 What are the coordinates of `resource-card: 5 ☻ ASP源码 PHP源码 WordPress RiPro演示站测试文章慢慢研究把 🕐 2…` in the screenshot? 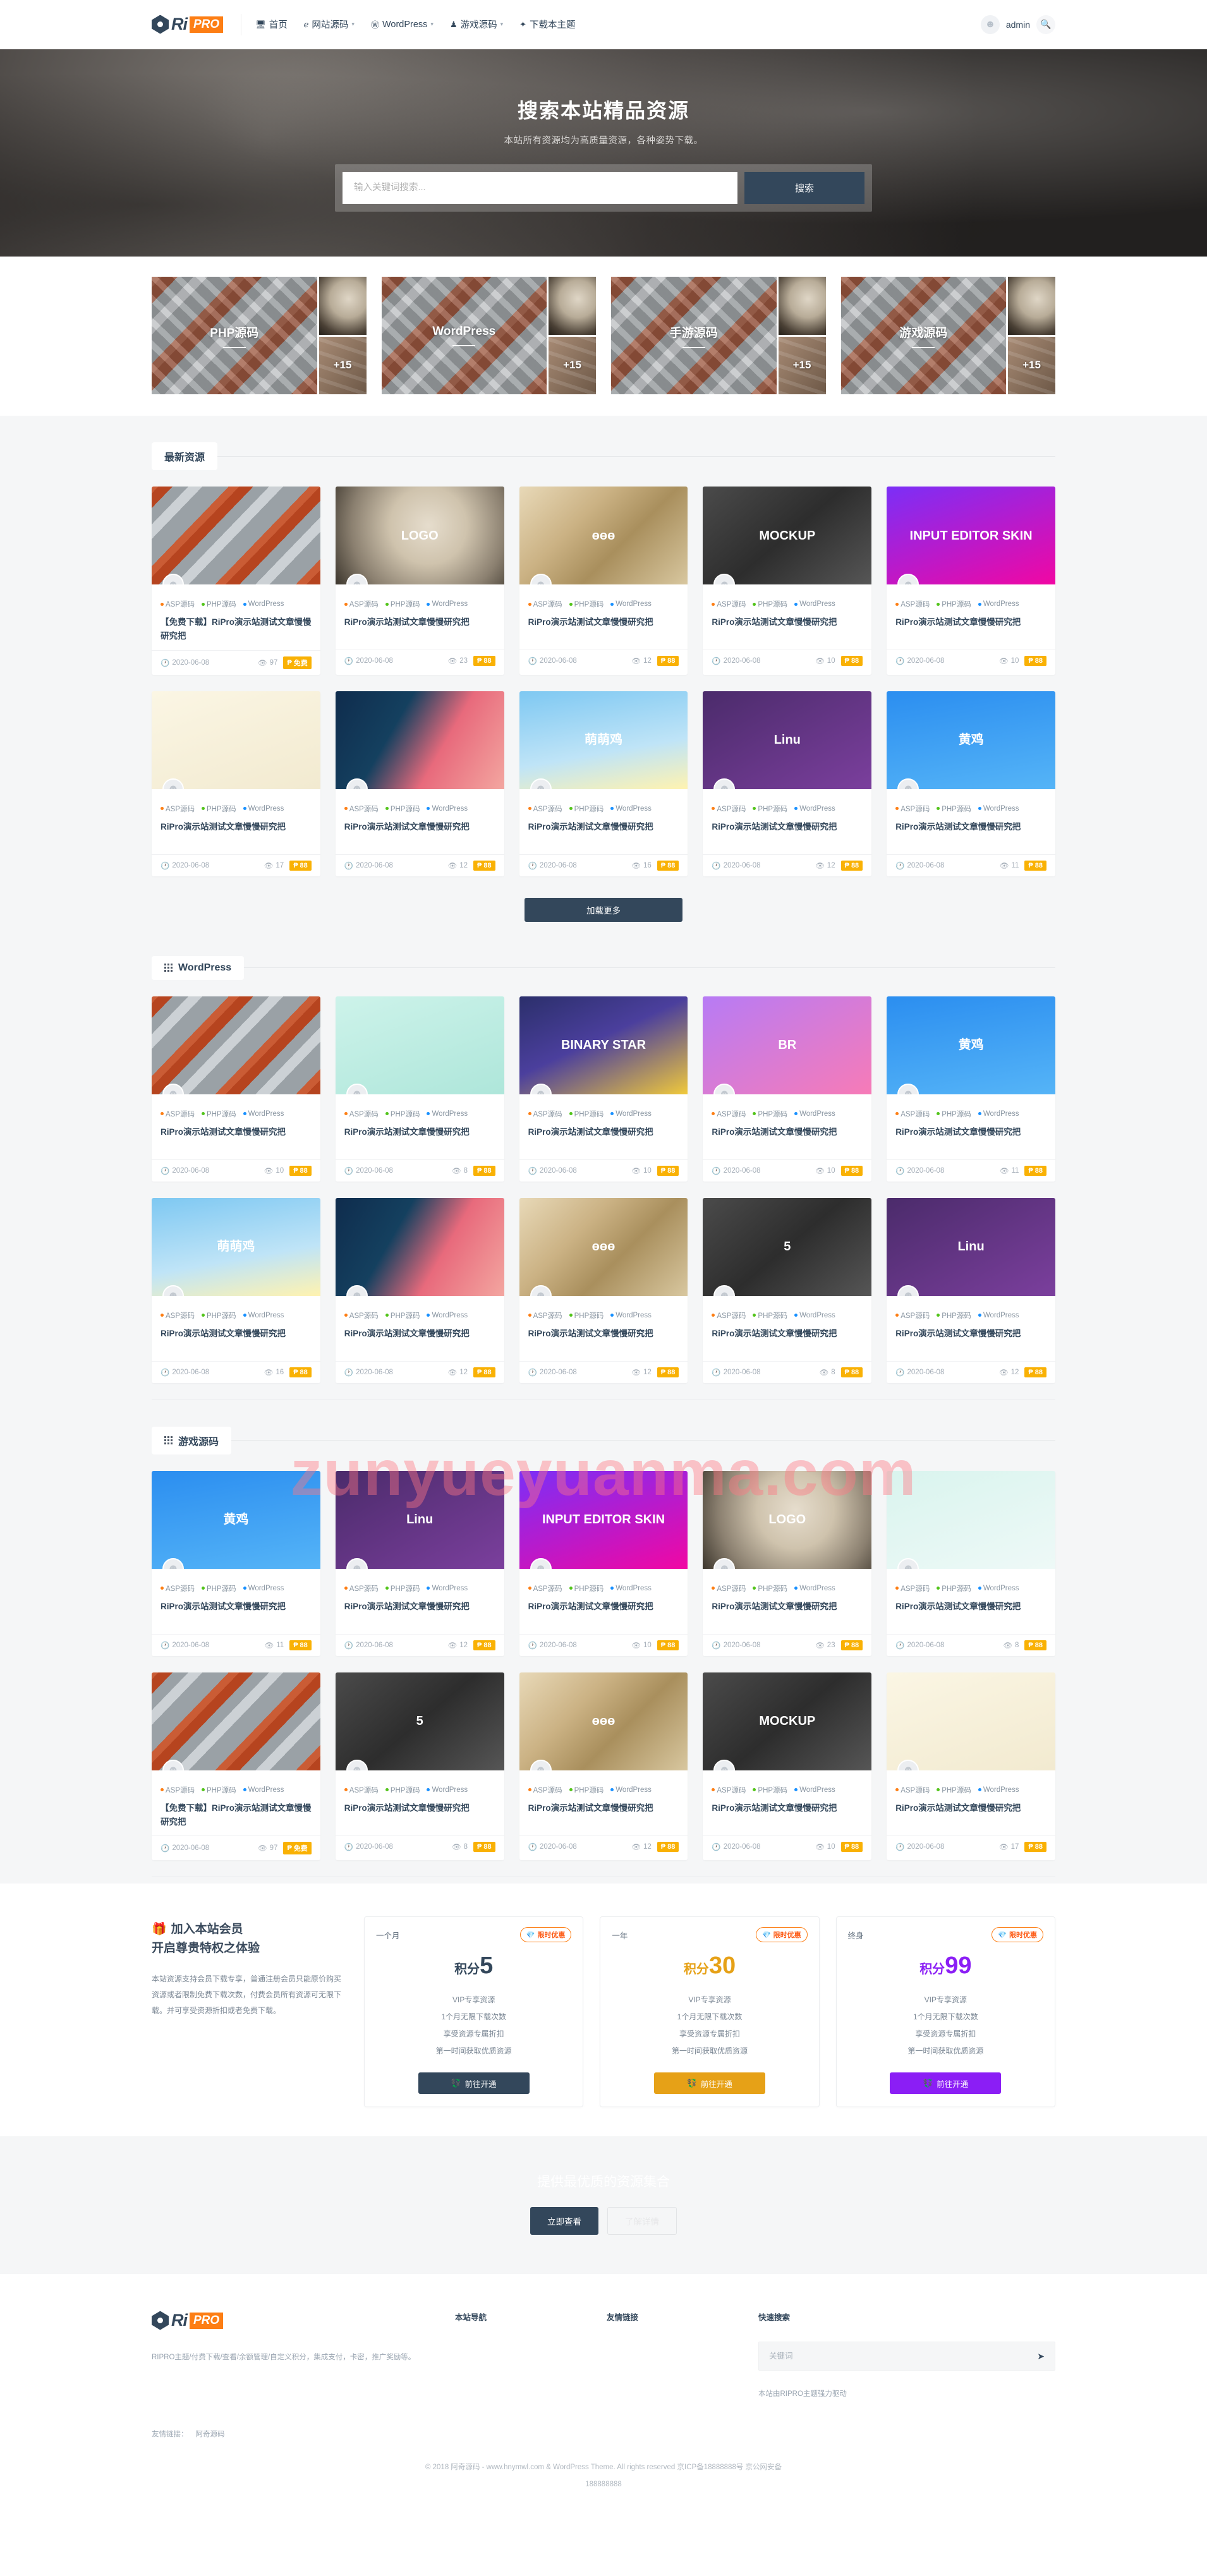 It's located at (788, 1290).